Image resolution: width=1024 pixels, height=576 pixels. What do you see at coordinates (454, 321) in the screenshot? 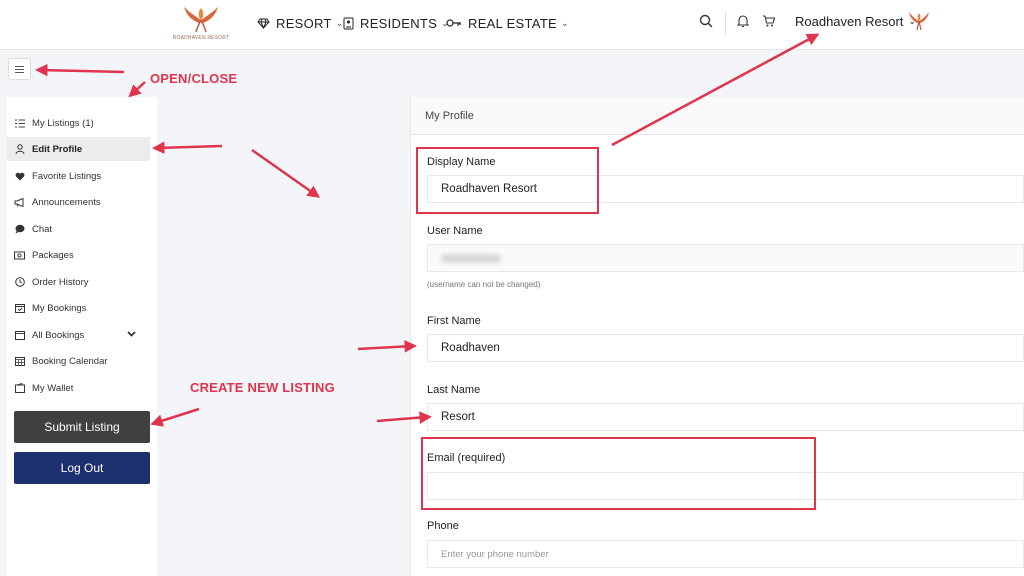
I see `first-name-label: First Name` at bounding box center [454, 321].